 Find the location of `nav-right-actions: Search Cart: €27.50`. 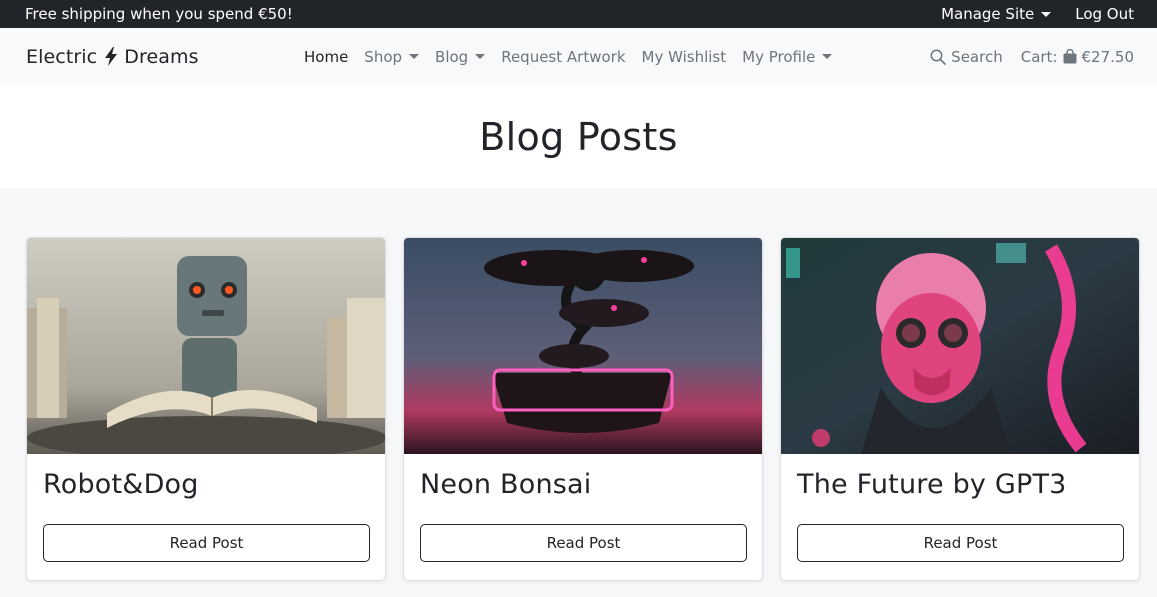

nav-right-actions: Search Cart: €27.50 is located at coordinates (1032, 57).